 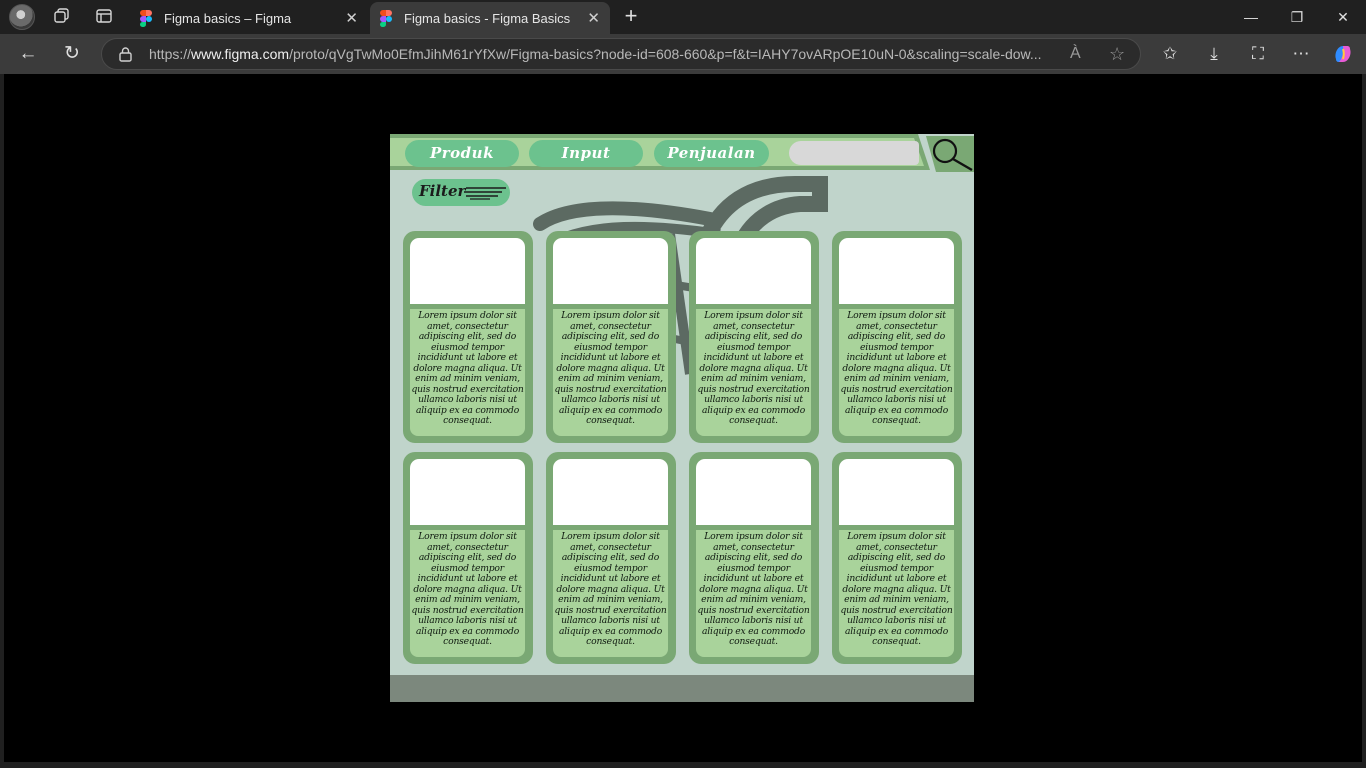 What do you see at coordinates (442, 191) in the screenshot?
I see `filter-label: Filter` at bounding box center [442, 191].